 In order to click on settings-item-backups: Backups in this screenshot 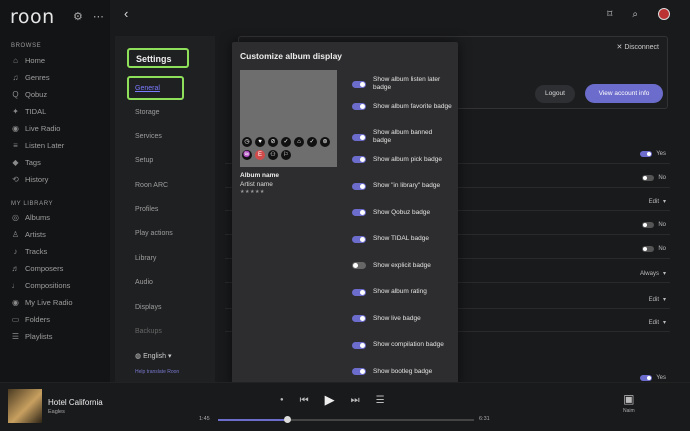, I will do `click(148, 331)`.